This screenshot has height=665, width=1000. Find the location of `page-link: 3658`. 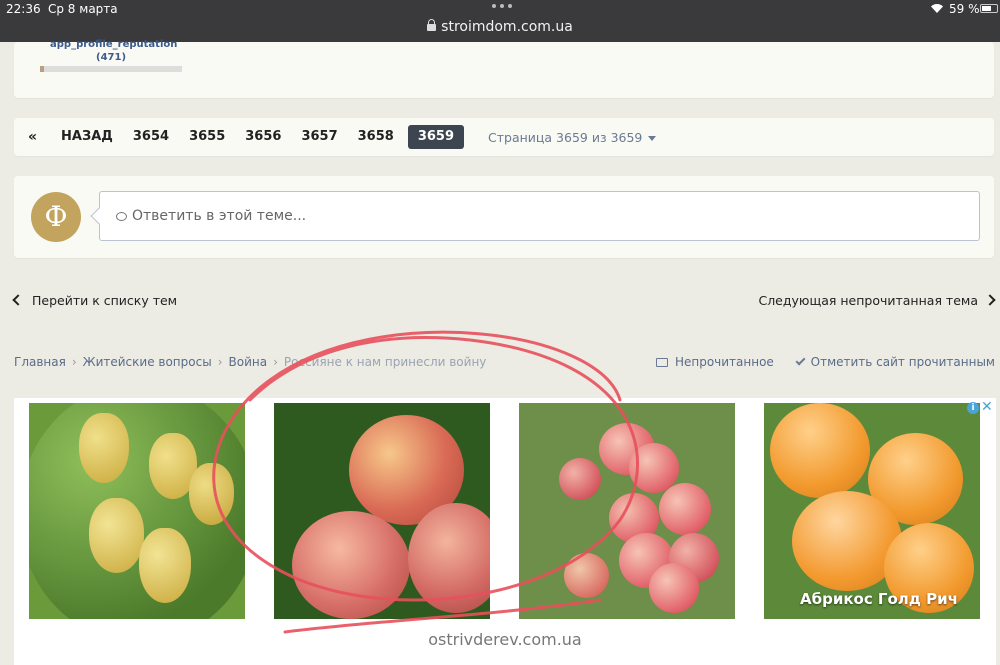

page-link: 3658 is located at coordinates (376, 137).